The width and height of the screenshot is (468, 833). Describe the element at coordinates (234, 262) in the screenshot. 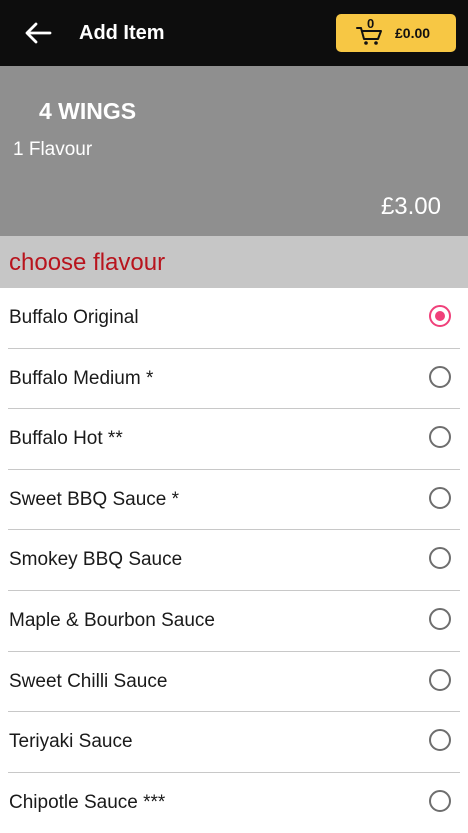

I see `section-header: choose flavour` at that location.